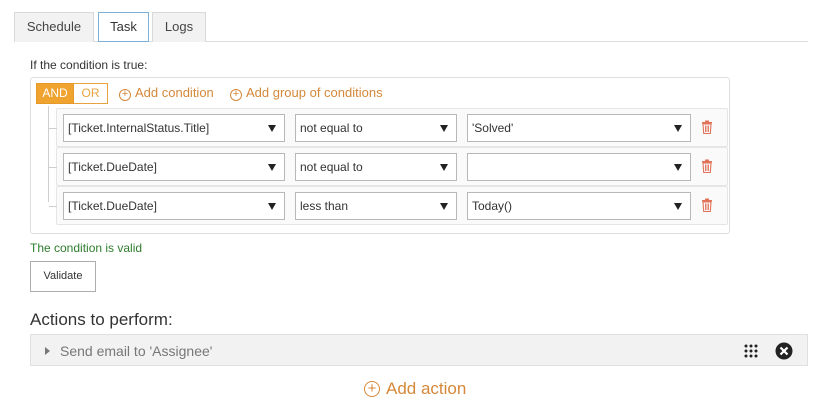 This screenshot has width=825, height=404. What do you see at coordinates (55, 93) in the screenshot?
I see `and-button: AND` at bounding box center [55, 93].